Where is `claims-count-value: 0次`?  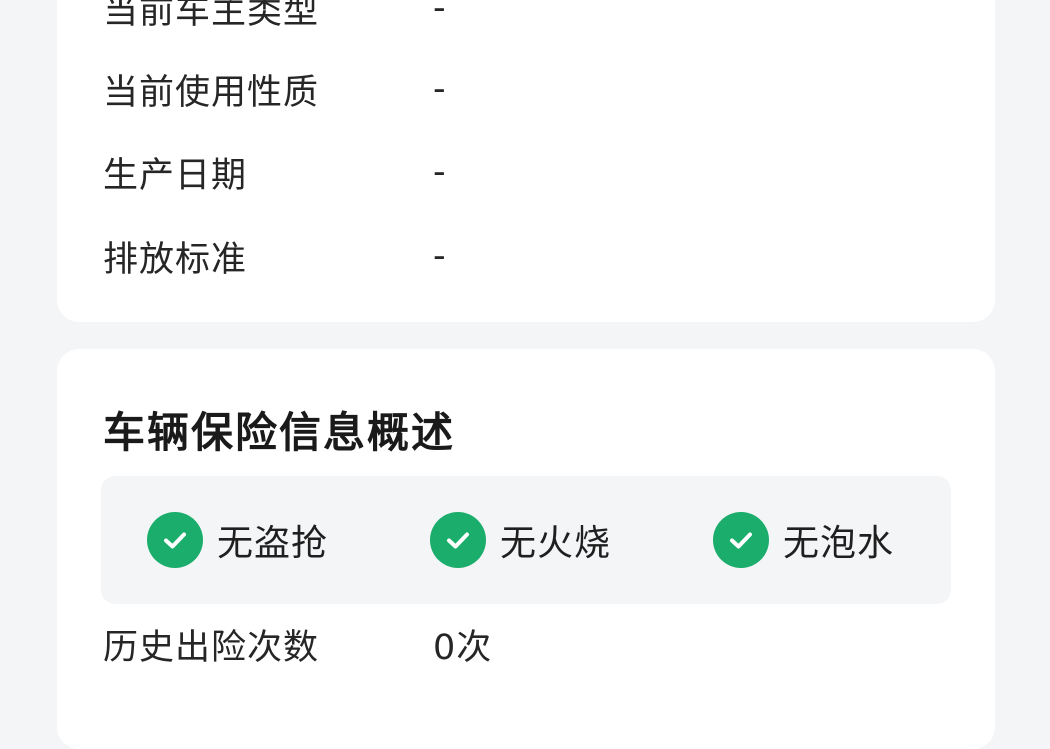 claims-count-value: 0次 is located at coordinates (463, 647).